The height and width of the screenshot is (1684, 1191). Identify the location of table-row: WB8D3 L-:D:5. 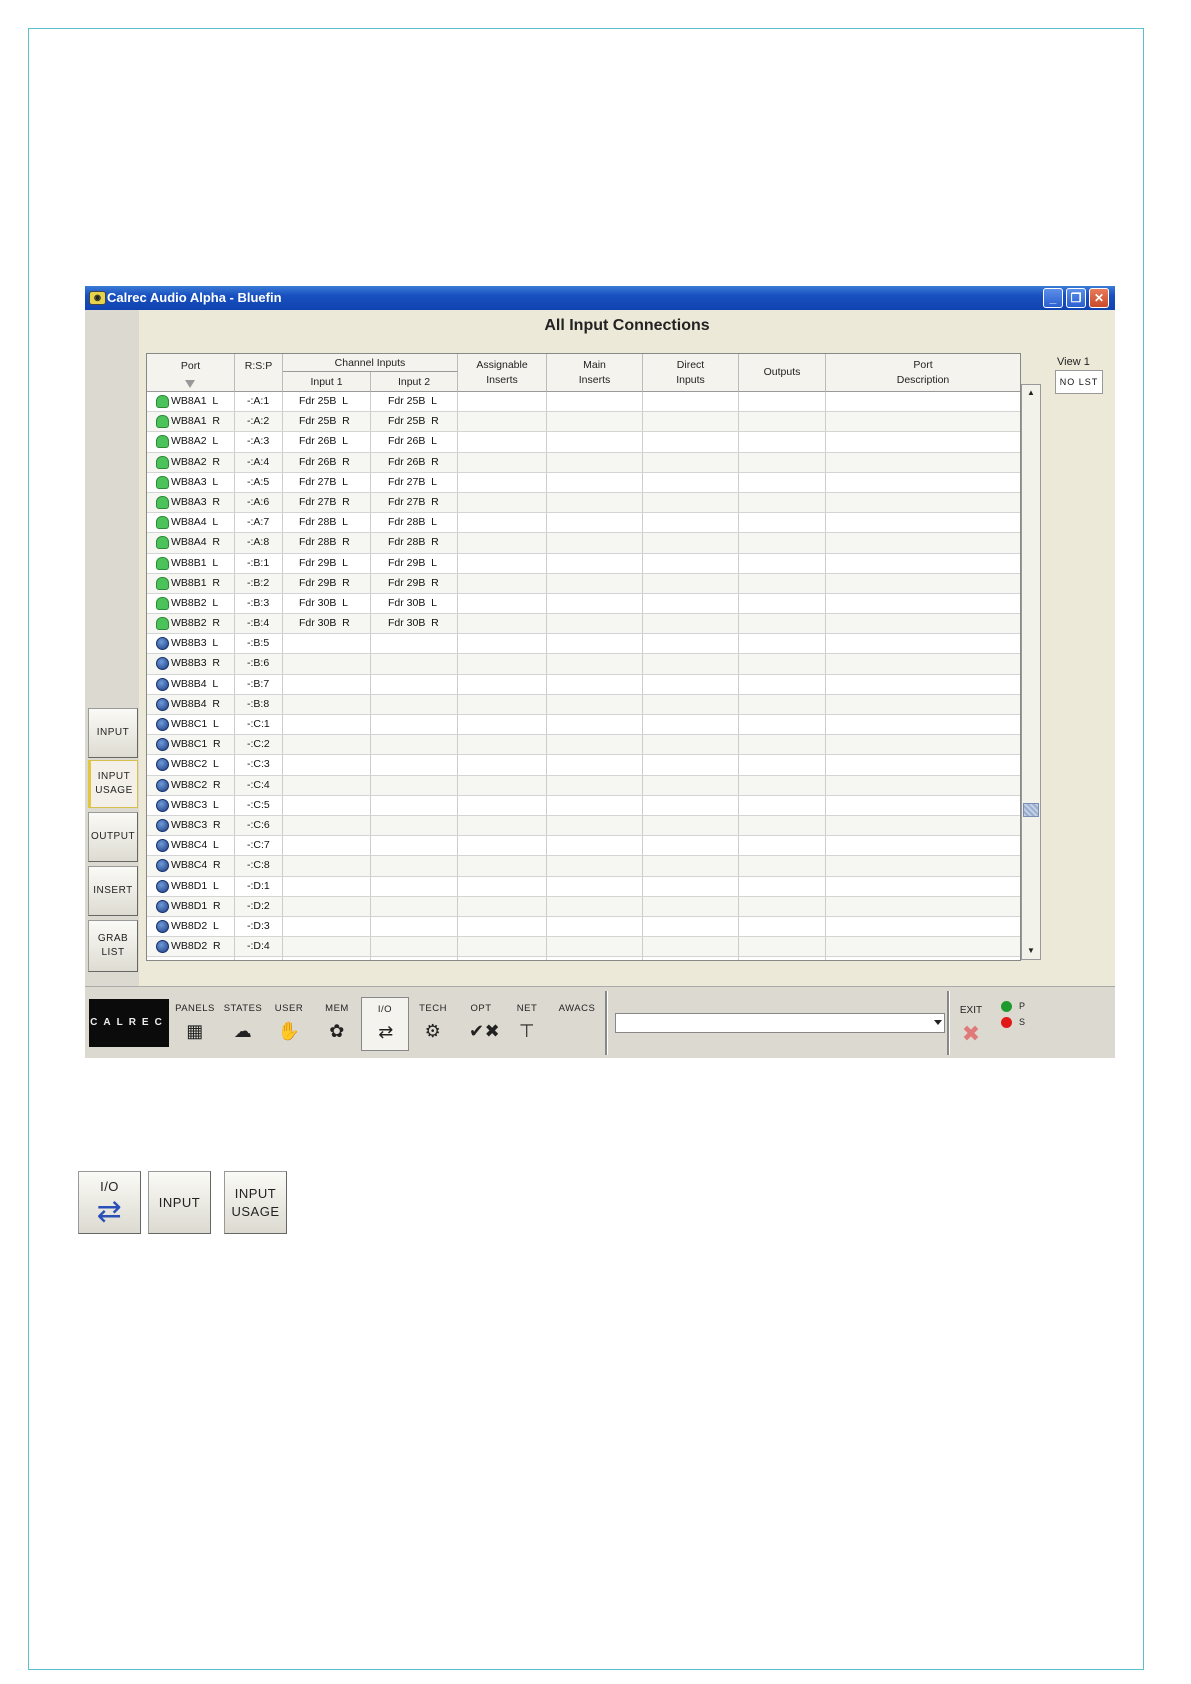
(583, 958).